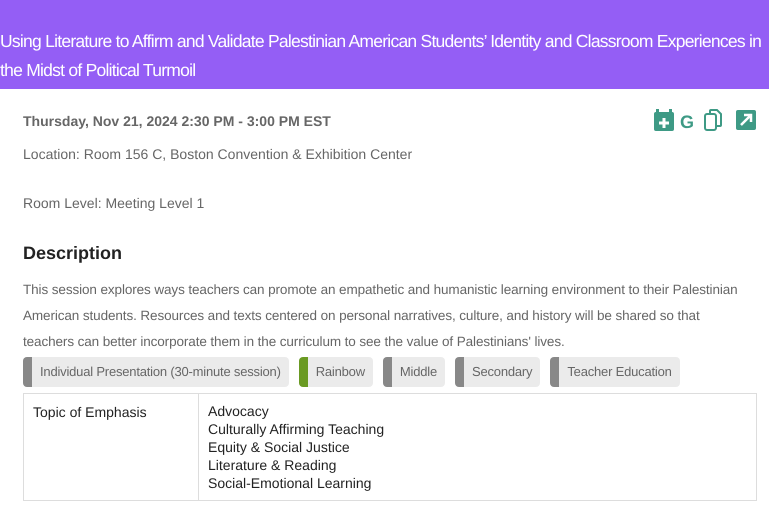 The height and width of the screenshot is (518, 769). What do you see at coordinates (381, 56) in the screenshot?
I see `session-title: Using Literature to Affirm and Validate Palestinian American Students’ Identity and Classroom Experiences in the Midst of Political Turmoil` at bounding box center [381, 56].